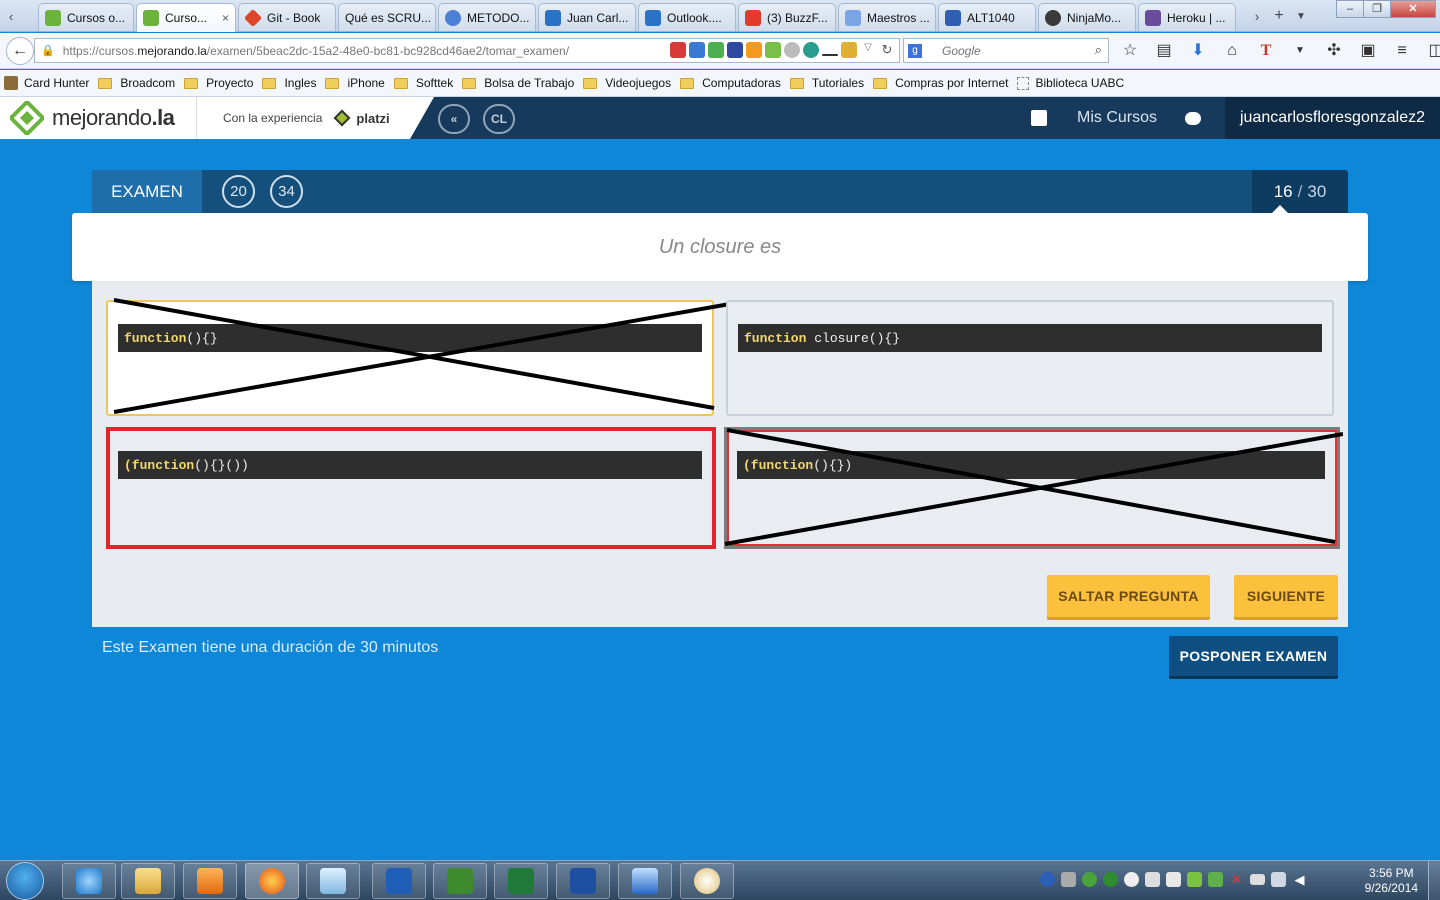  Describe the element at coordinates (1253, 656) in the screenshot. I see `postpone-exam-button: POSPONER EXAMEN` at that location.